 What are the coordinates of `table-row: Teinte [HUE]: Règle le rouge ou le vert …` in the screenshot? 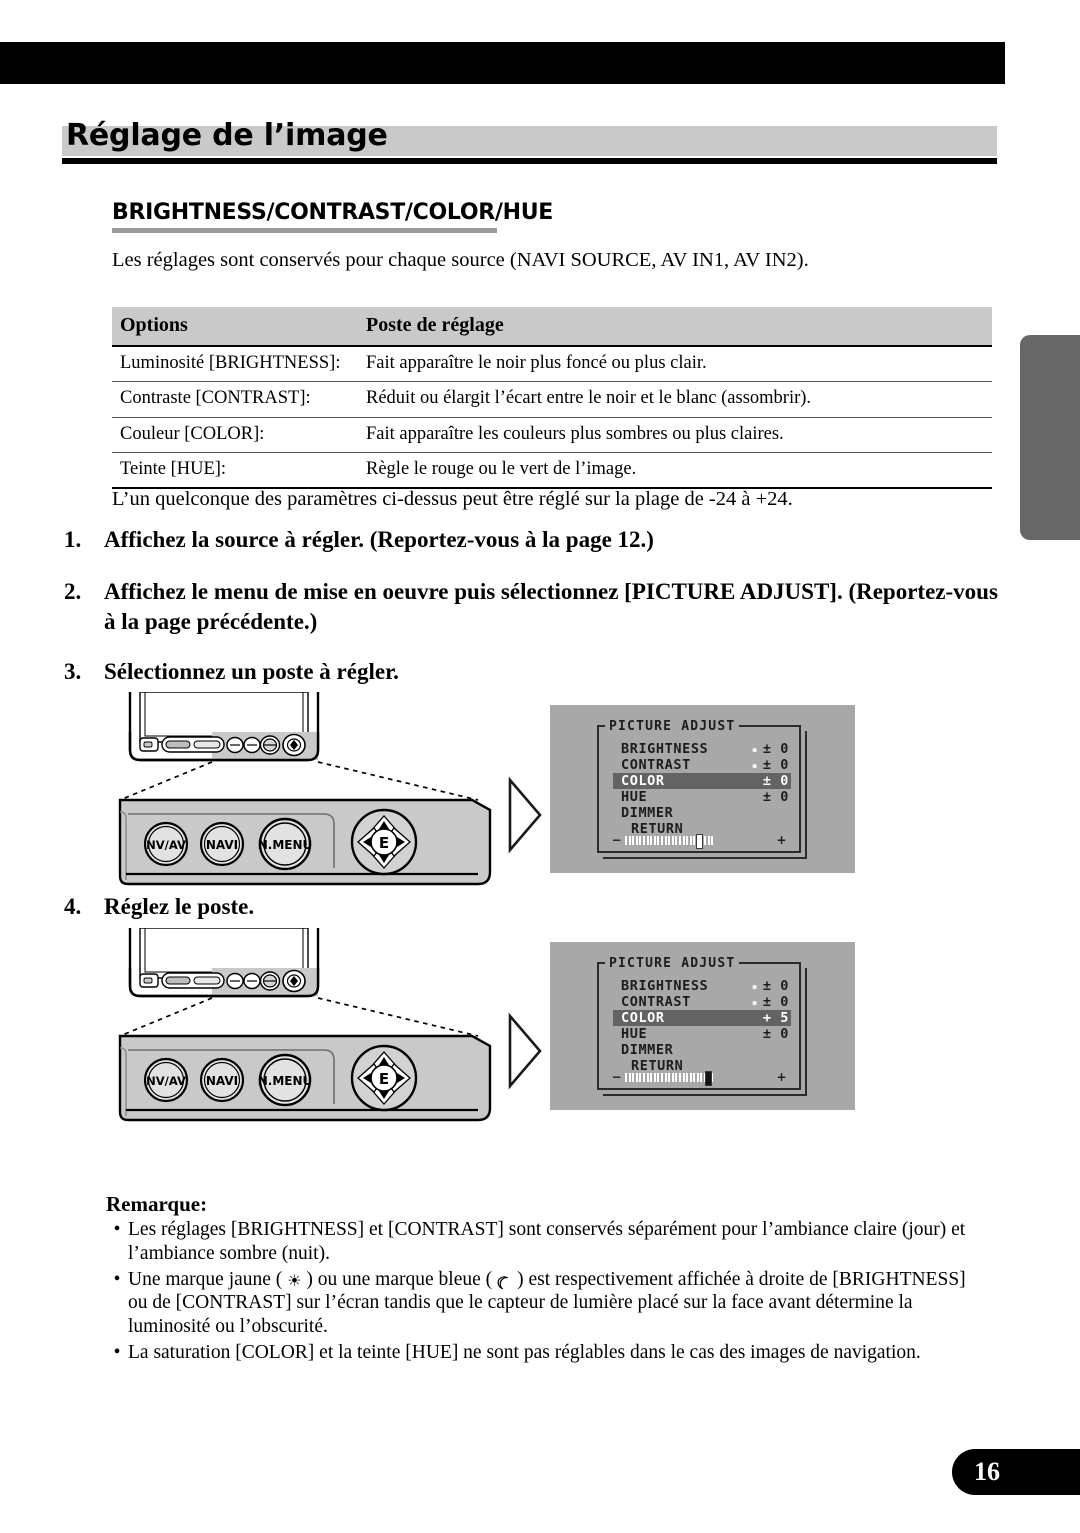 It's located at (552, 471).